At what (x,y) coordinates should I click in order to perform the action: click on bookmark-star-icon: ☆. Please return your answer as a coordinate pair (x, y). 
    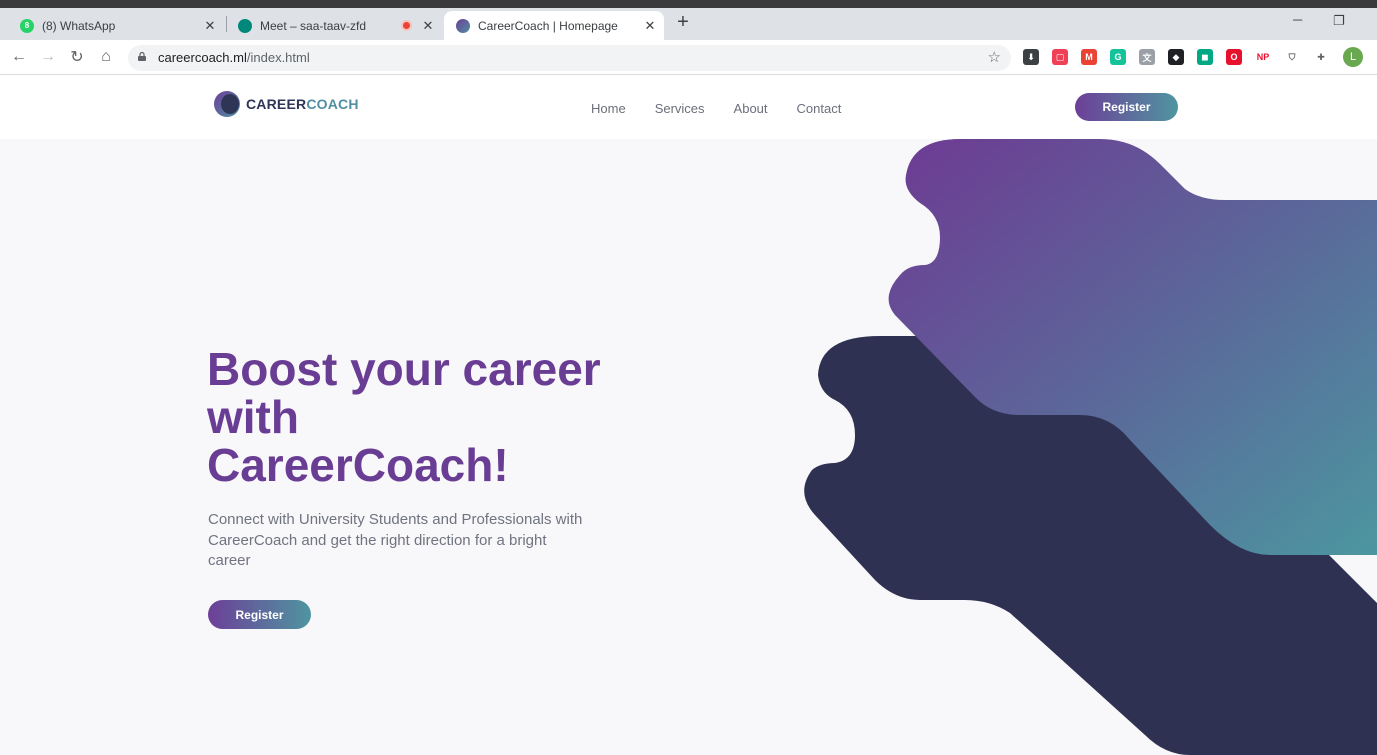
    Looking at the image, I should click on (994, 57).